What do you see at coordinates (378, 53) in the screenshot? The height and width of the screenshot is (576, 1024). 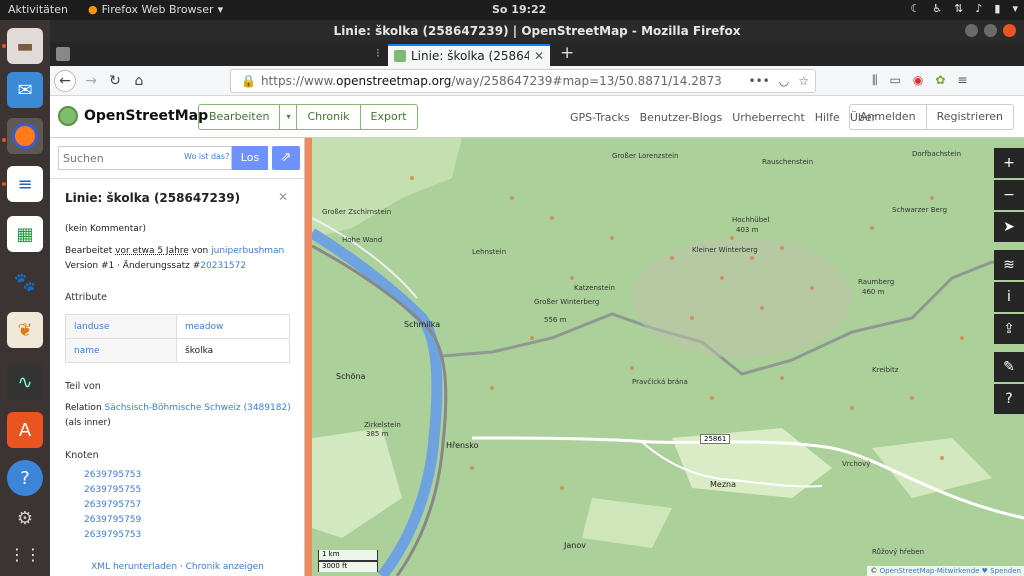 I see `tab-overflow-icon: ⁝` at bounding box center [378, 53].